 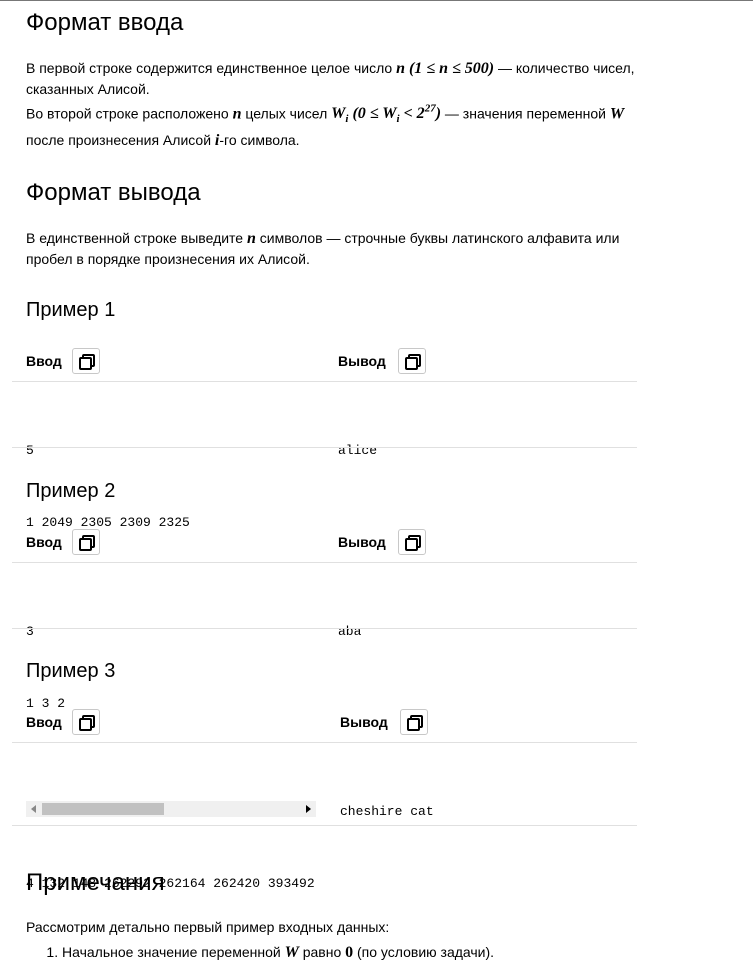 I want to click on example-1-input-label: Ввод, so click(x=44, y=361).